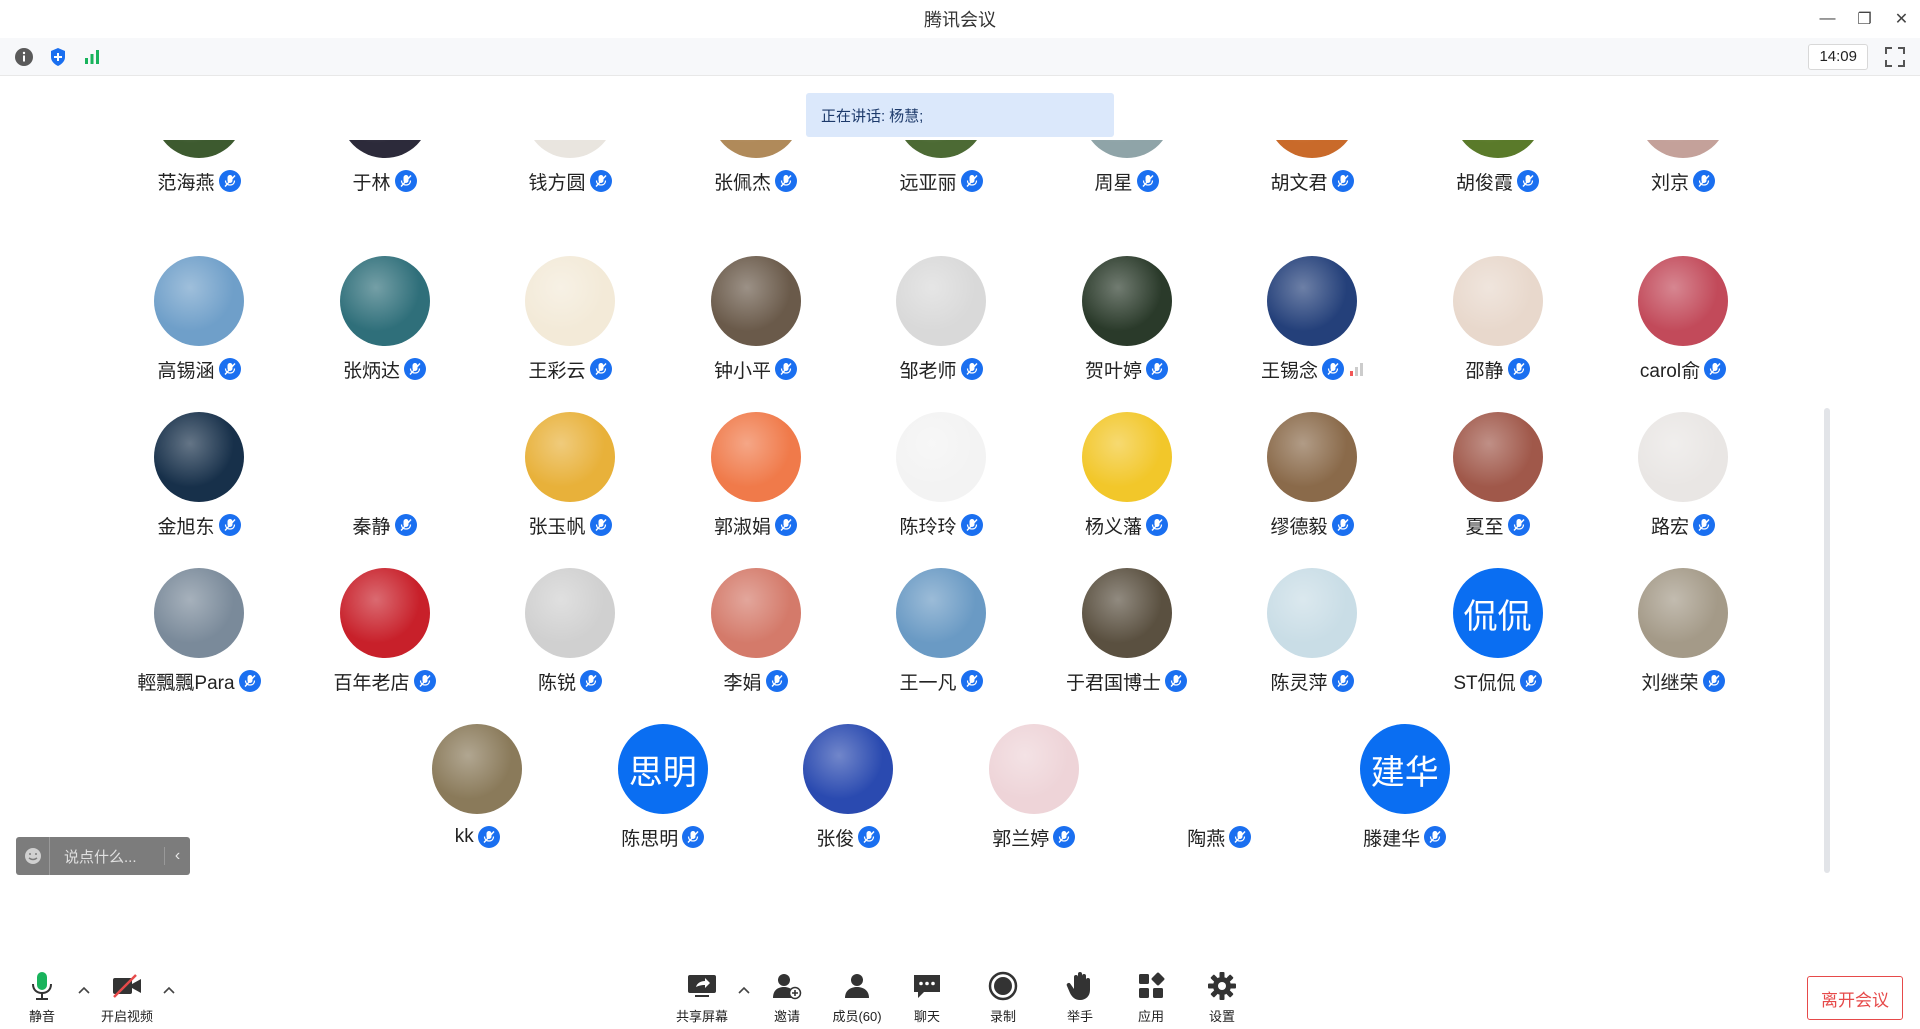 This screenshot has width=1920, height=1029. I want to click on meeting-info-bar: 14:09, so click(960, 57).